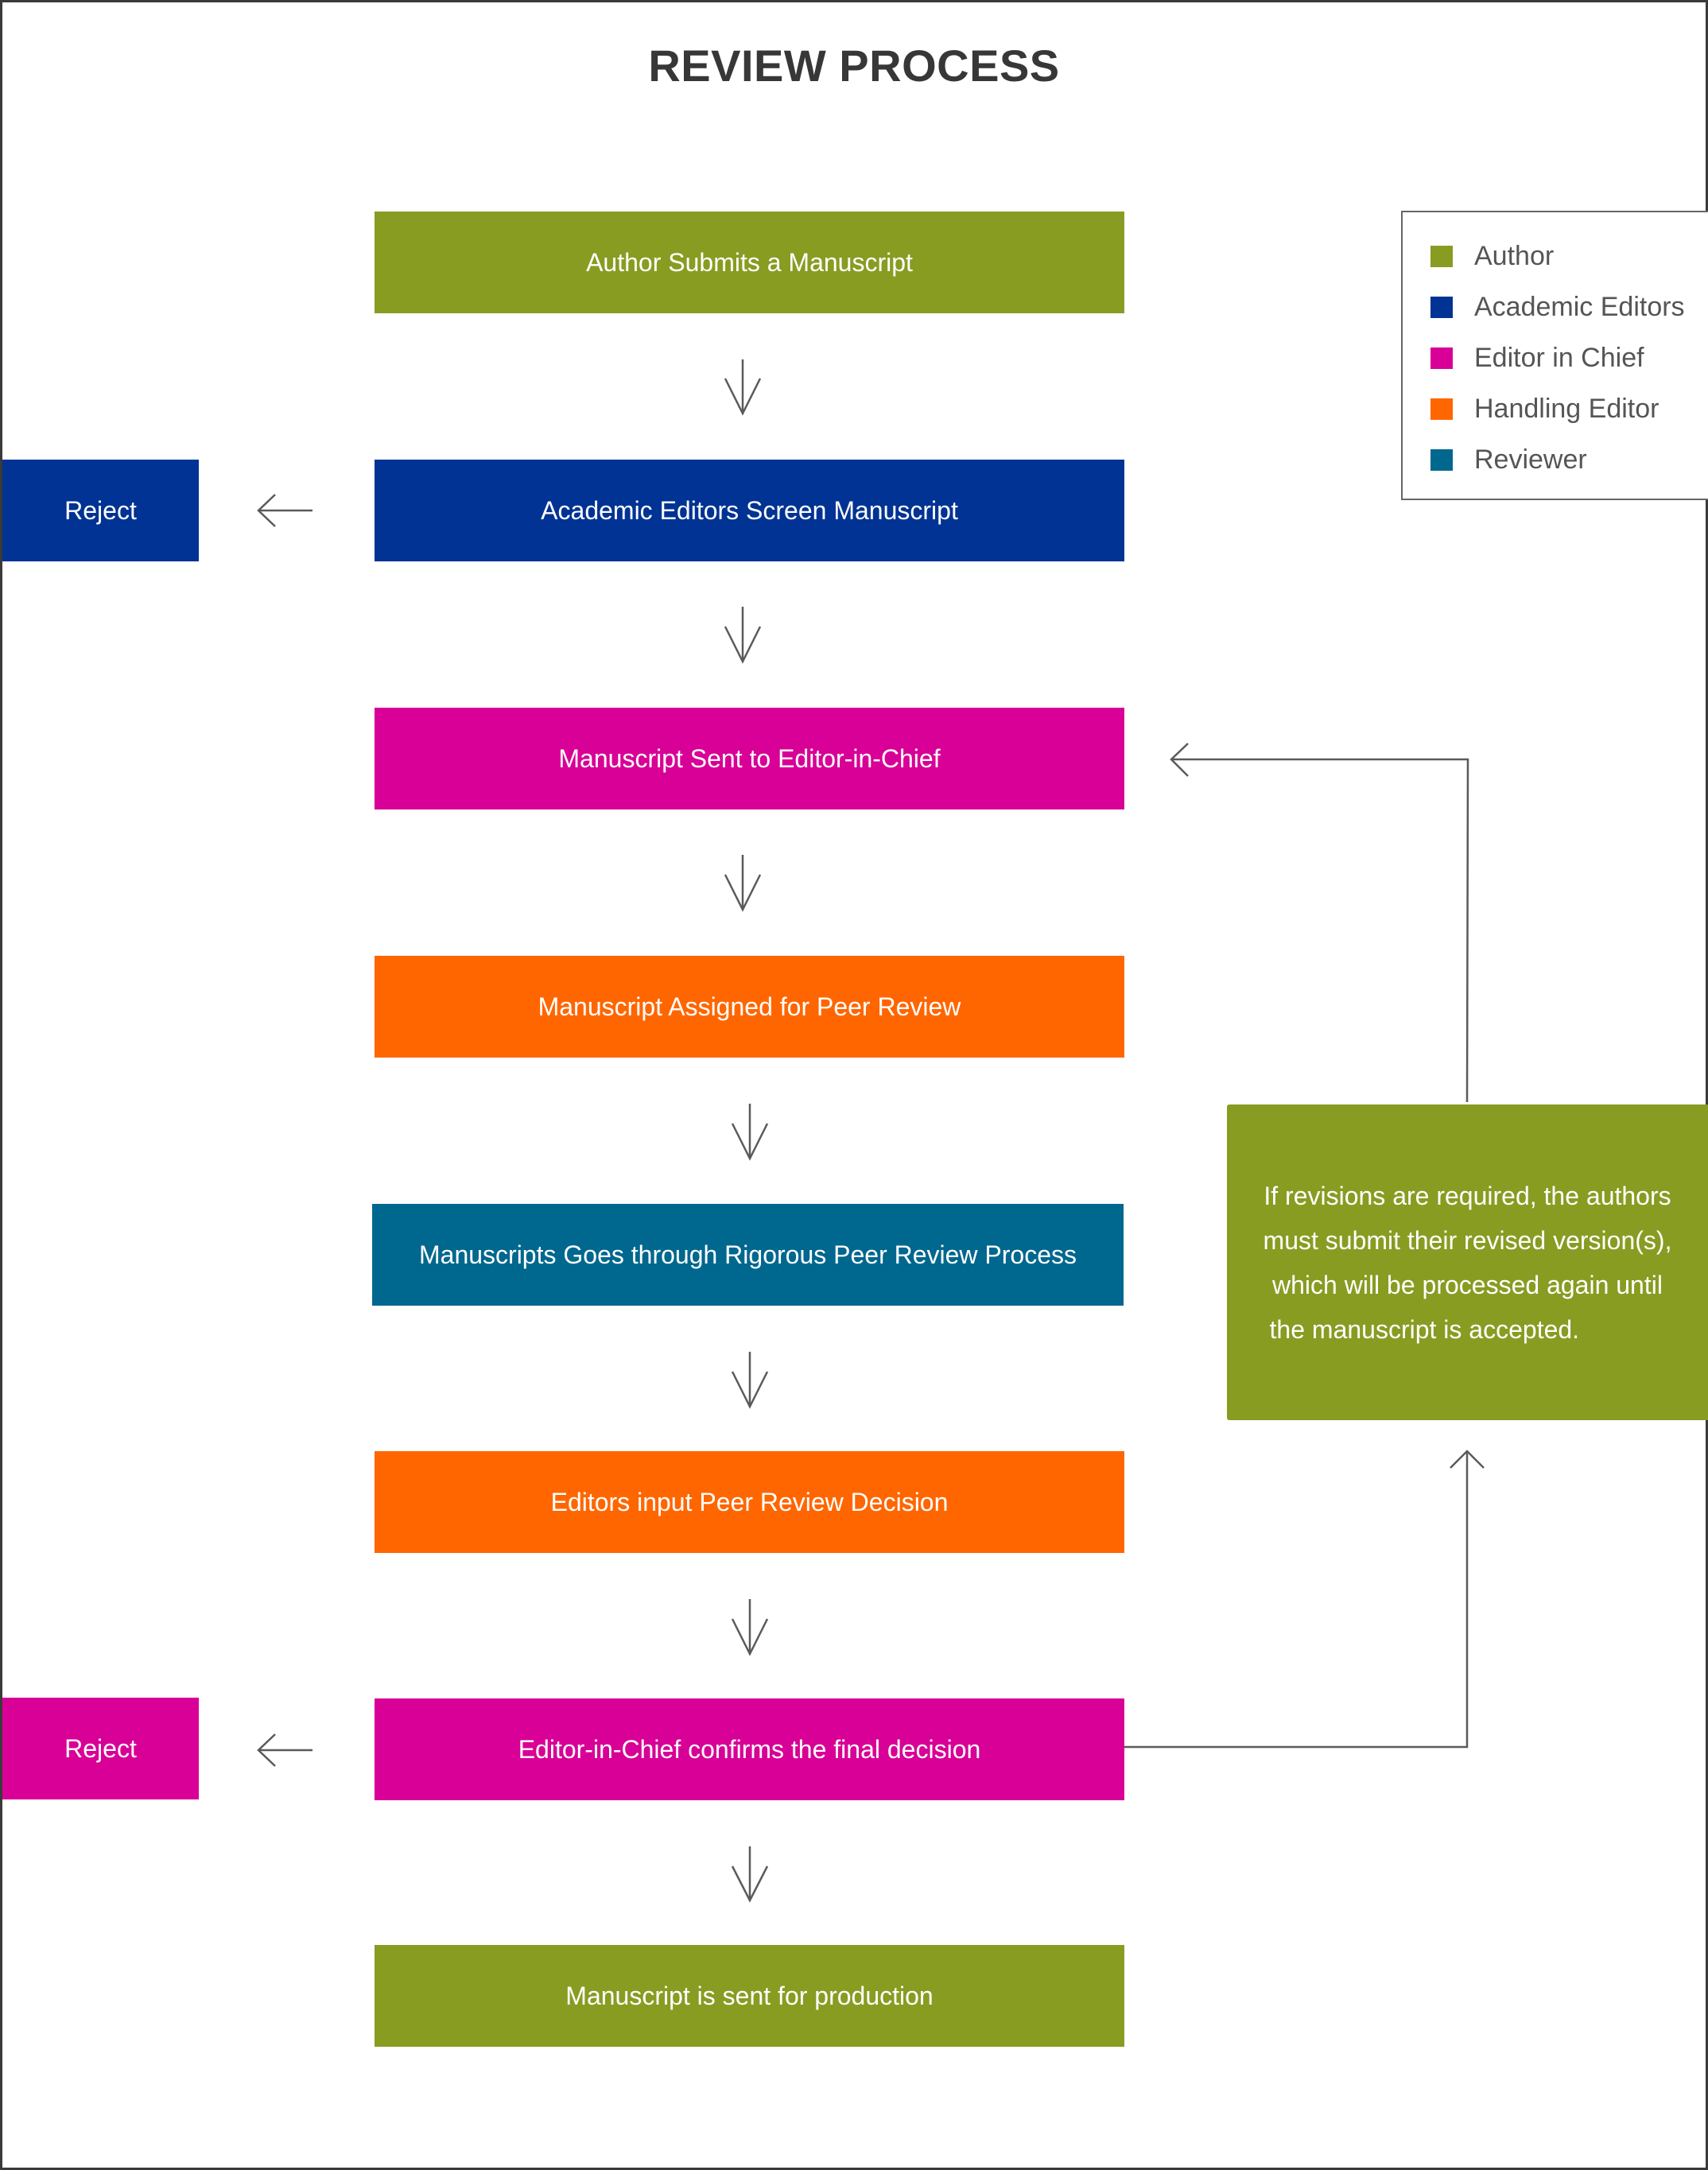 The width and height of the screenshot is (1708, 2170). I want to click on revision-line: If revisions are required, the authors, so click(1467, 1196).